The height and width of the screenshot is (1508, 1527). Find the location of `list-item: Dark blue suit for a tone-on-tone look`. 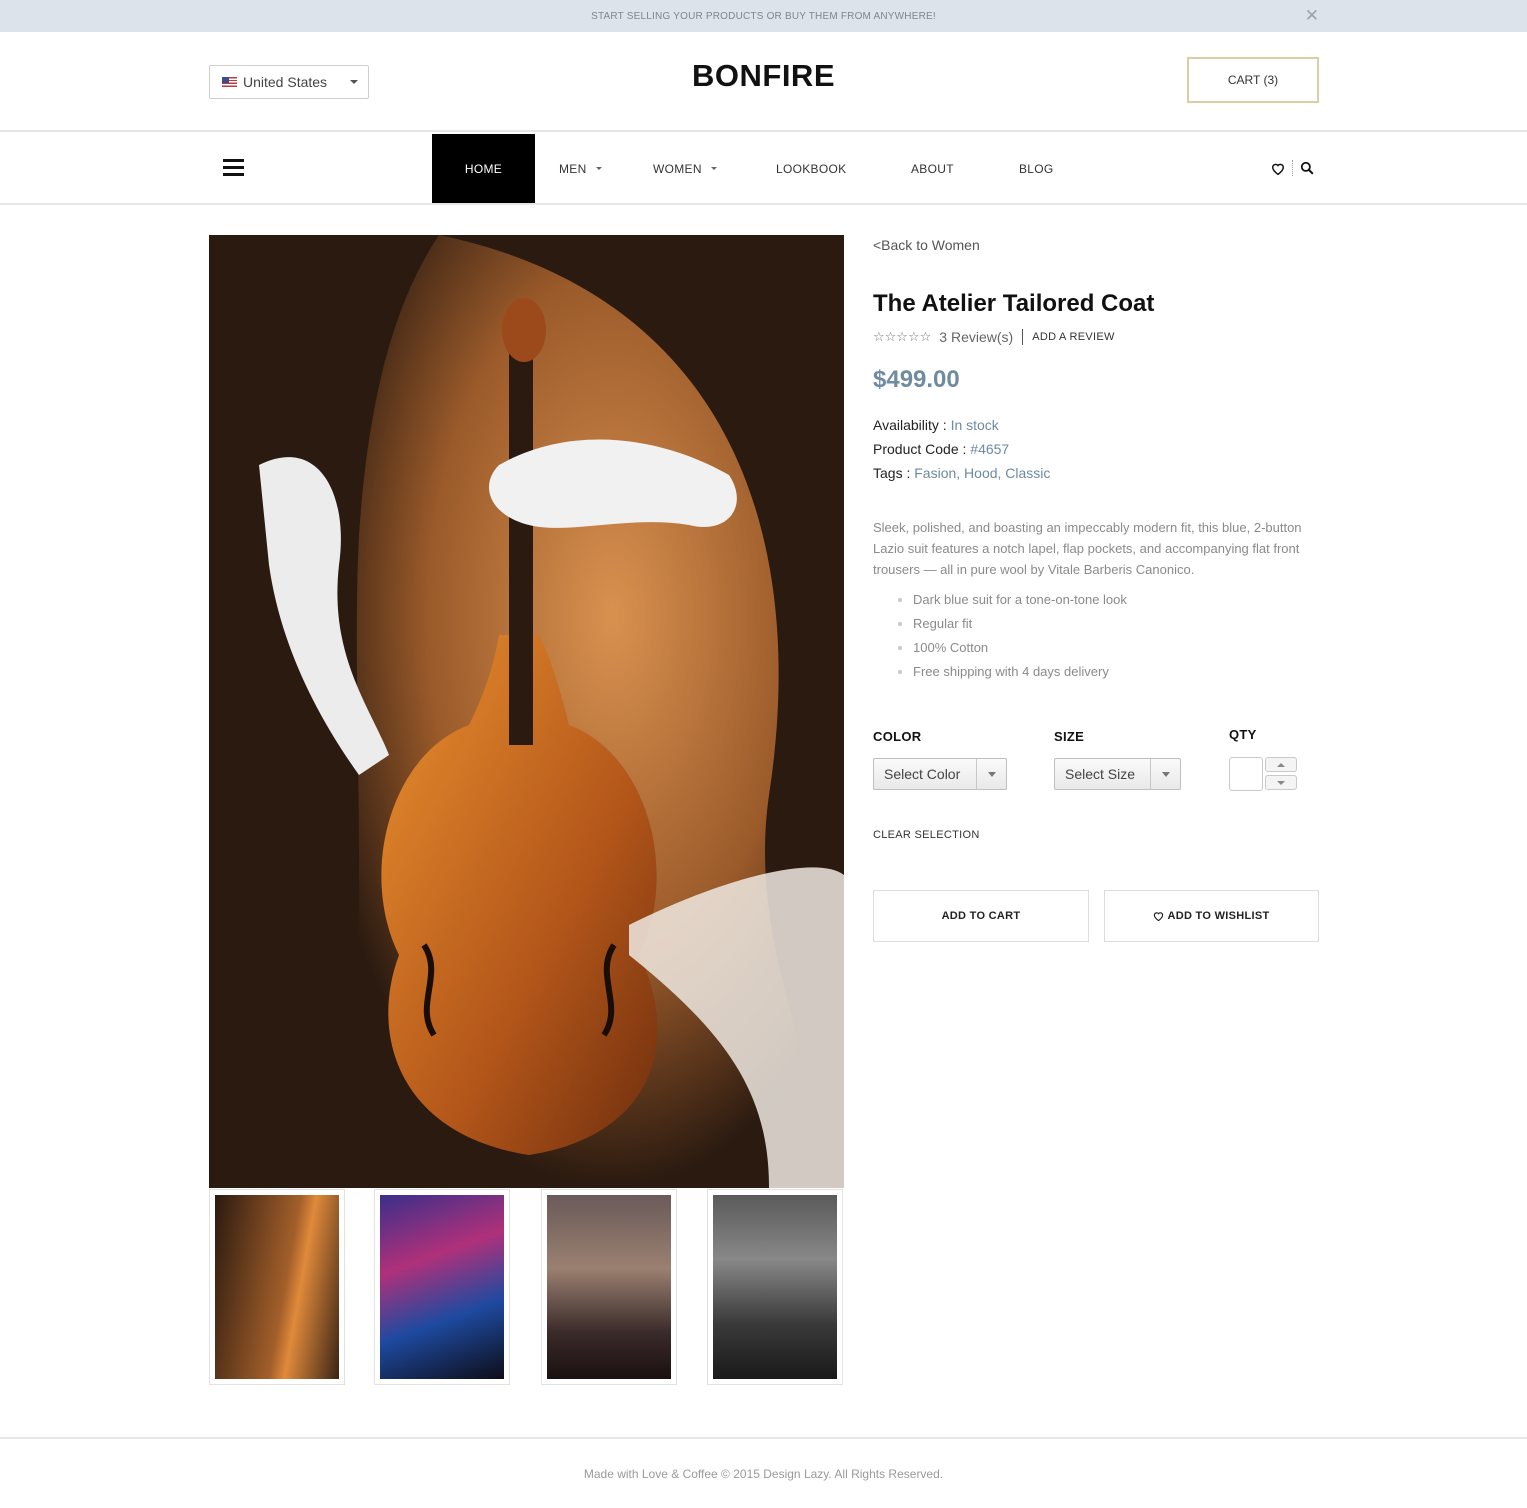

list-item: Dark blue suit for a tone-on-tone look is located at coordinates (1010, 600).